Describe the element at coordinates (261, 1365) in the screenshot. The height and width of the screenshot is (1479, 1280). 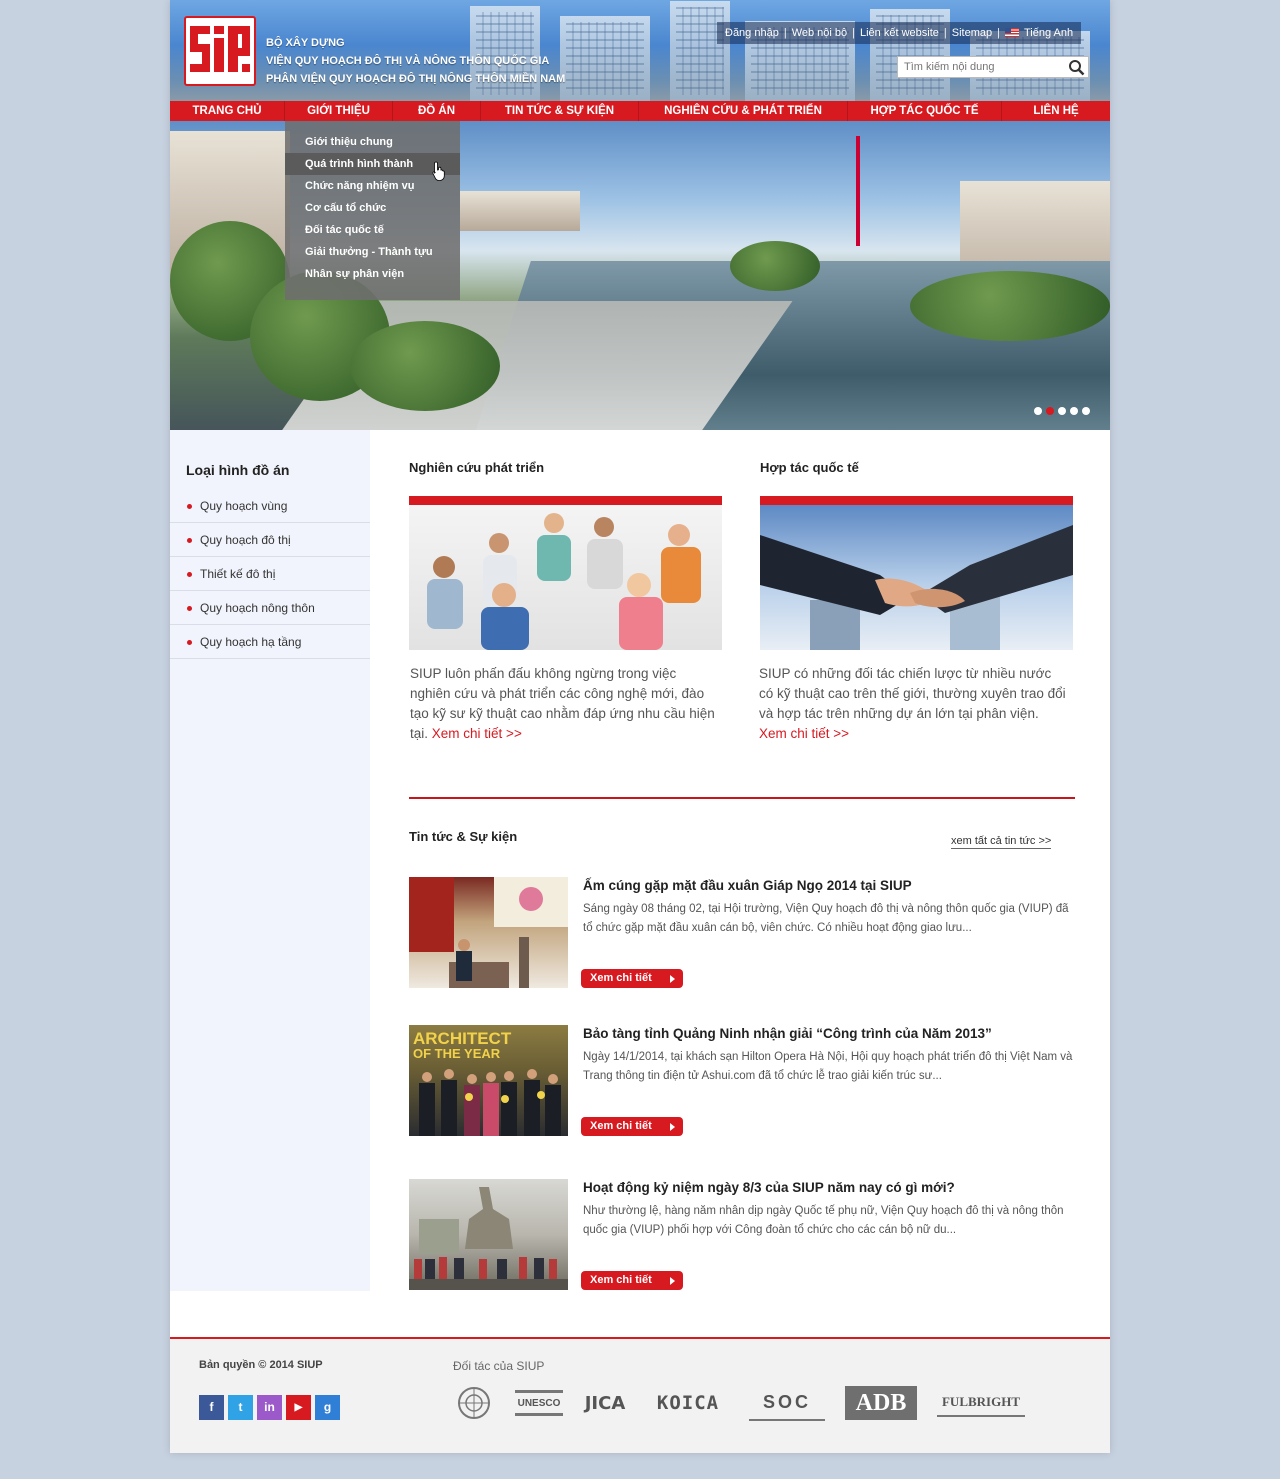
I see `copyright: Bản quyền © 2014 SIUP` at that location.